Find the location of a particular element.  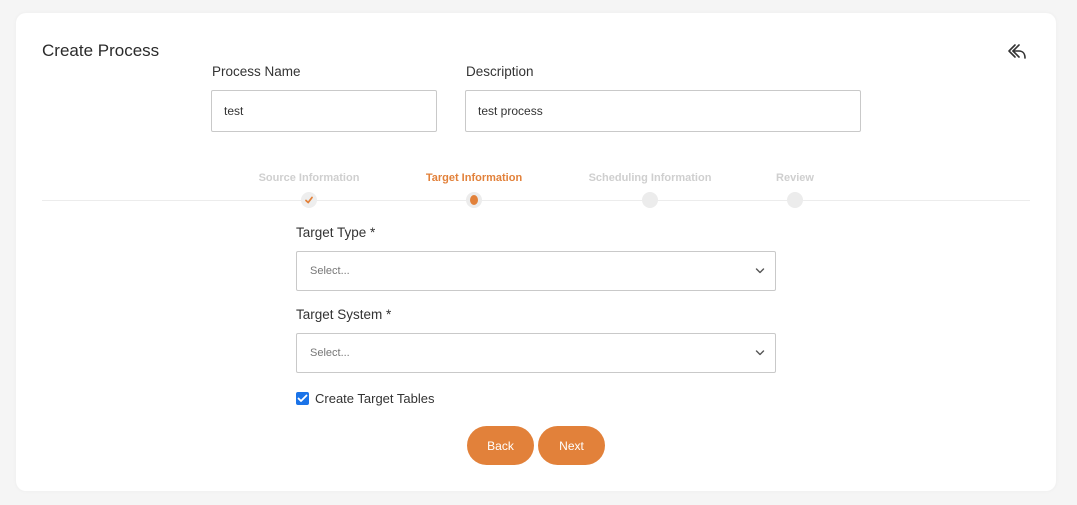

create-target-tables-label: Create Target Tables is located at coordinates (375, 398).